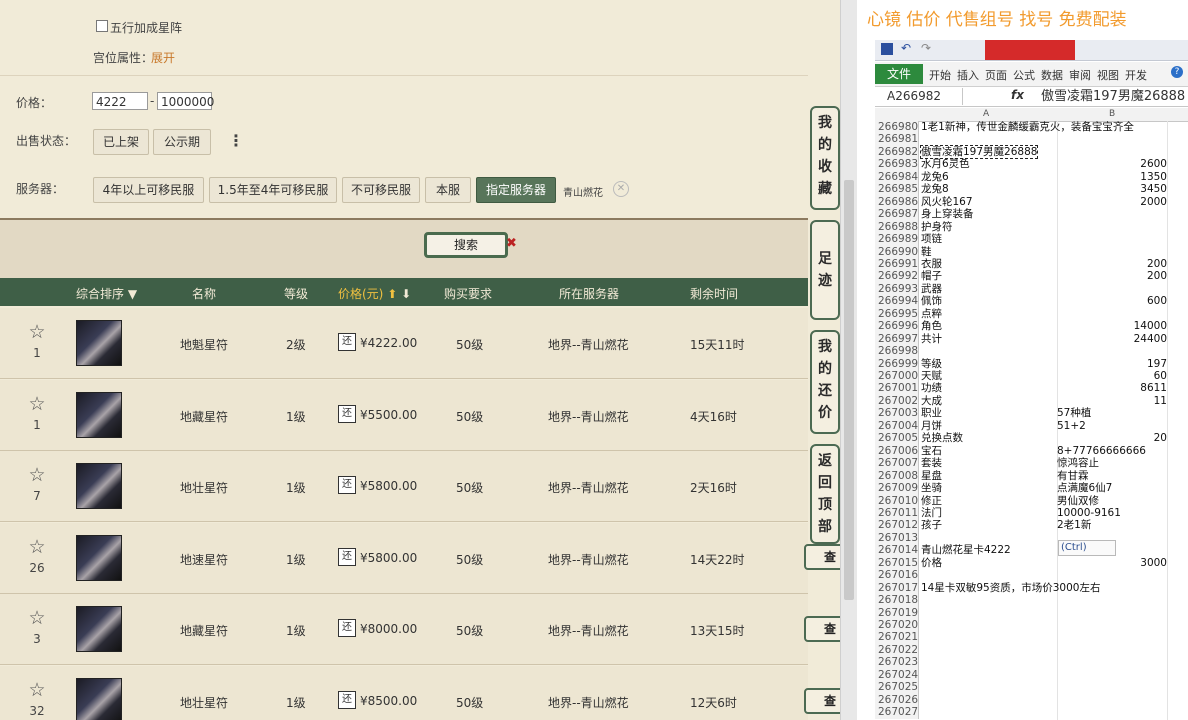  What do you see at coordinates (1112, 426) in the screenshot?
I see `cell-b: 51+2` at bounding box center [1112, 426].